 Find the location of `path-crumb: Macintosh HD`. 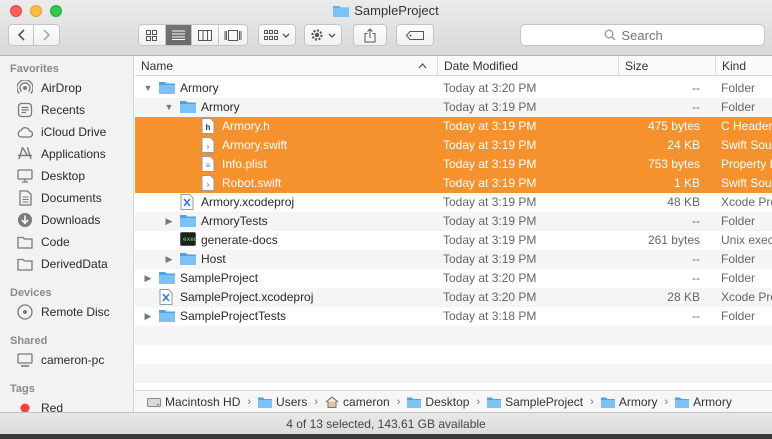

path-crumb: Macintosh HD is located at coordinates (193, 402).